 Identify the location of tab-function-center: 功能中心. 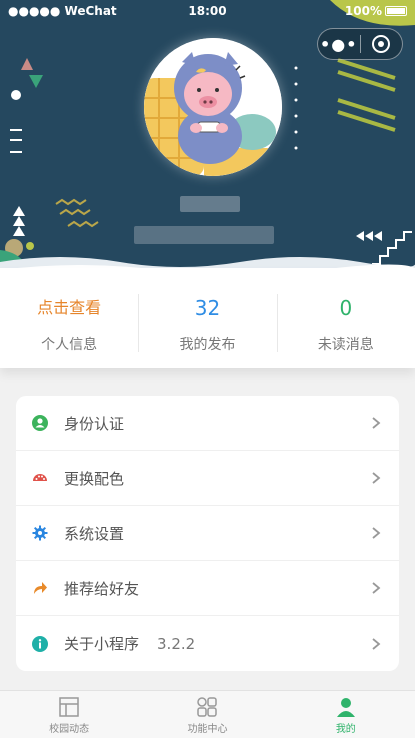
(207, 714).